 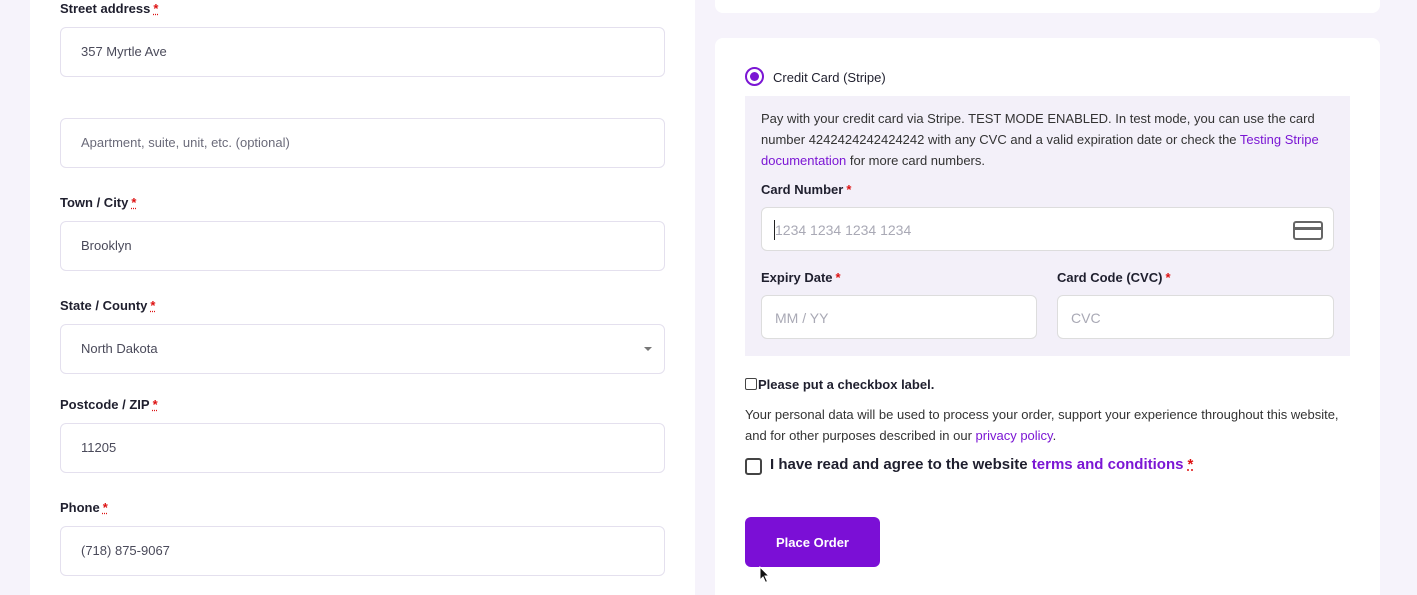 What do you see at coordinates (829, 77) in the screenshot?
I see `credit-card-method-label: Credit Card (Stripe)` at bounding box center [829, 77].